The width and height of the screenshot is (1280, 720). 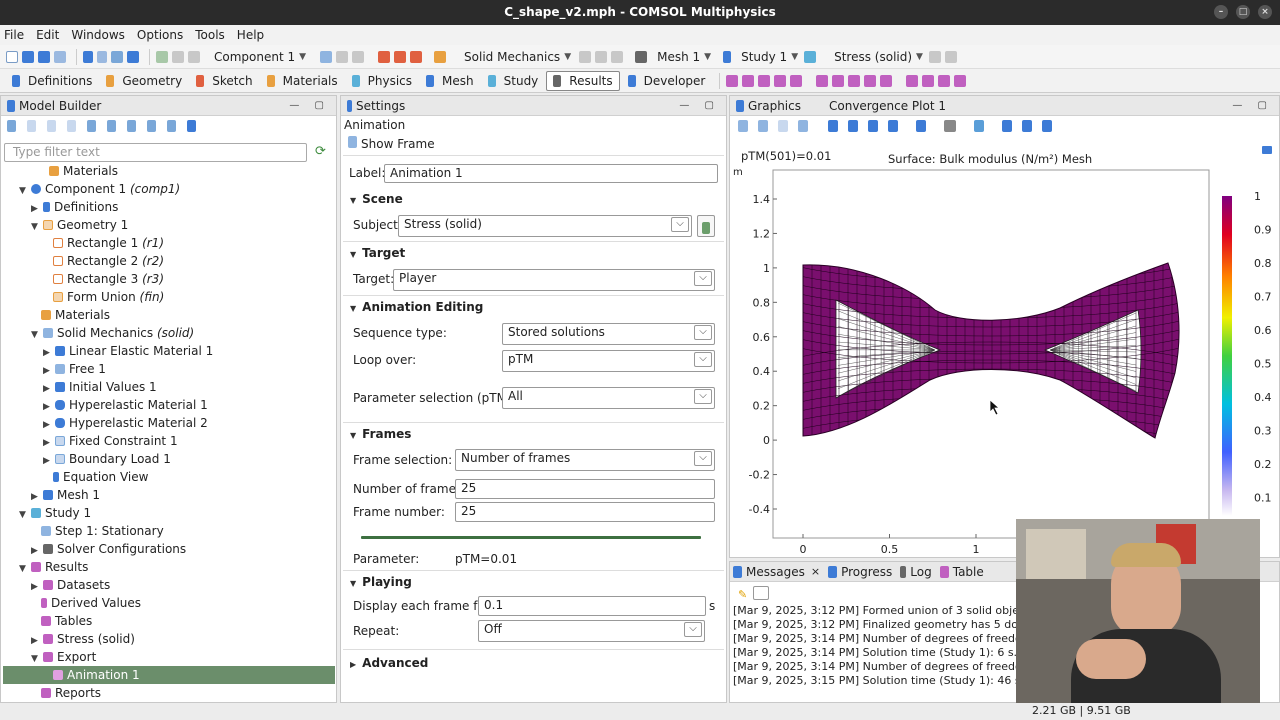 I want to click on tree-item-fixed-constraint: ▶ Fixed Constraint 1, so click(x=110, y=441).